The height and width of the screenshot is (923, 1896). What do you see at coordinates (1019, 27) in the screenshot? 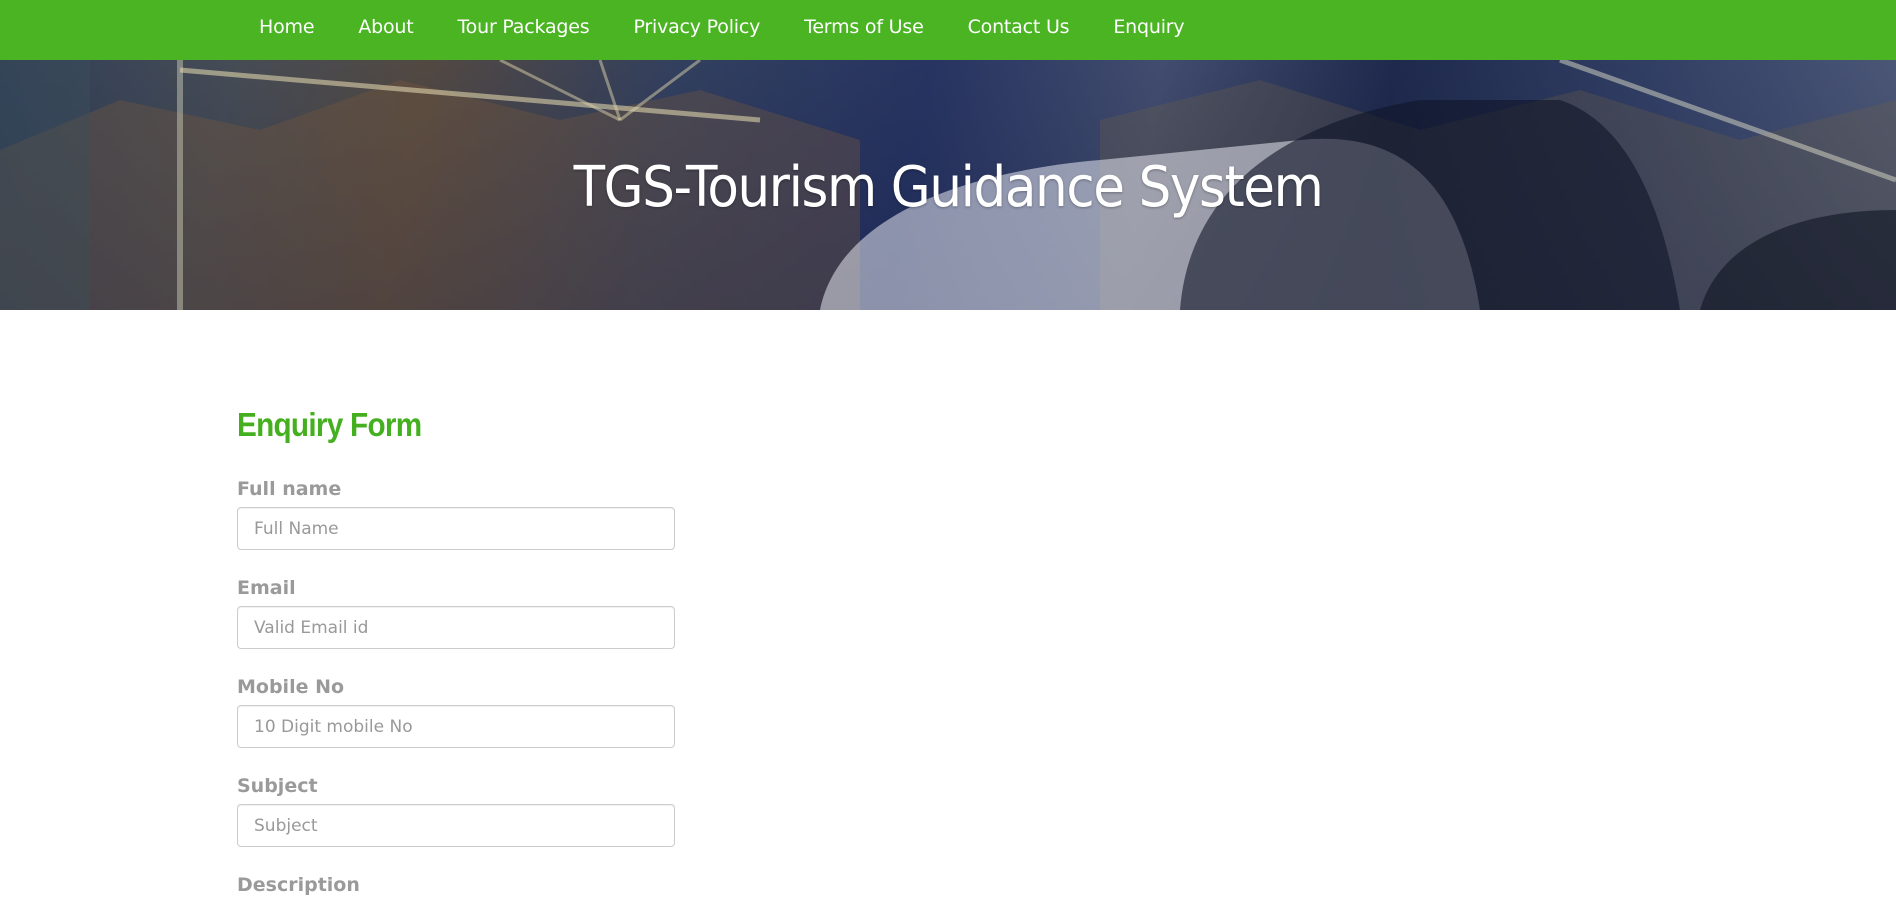
I see `nav-item-contact-us: Contact Us` at bounding box center [1019, 27].